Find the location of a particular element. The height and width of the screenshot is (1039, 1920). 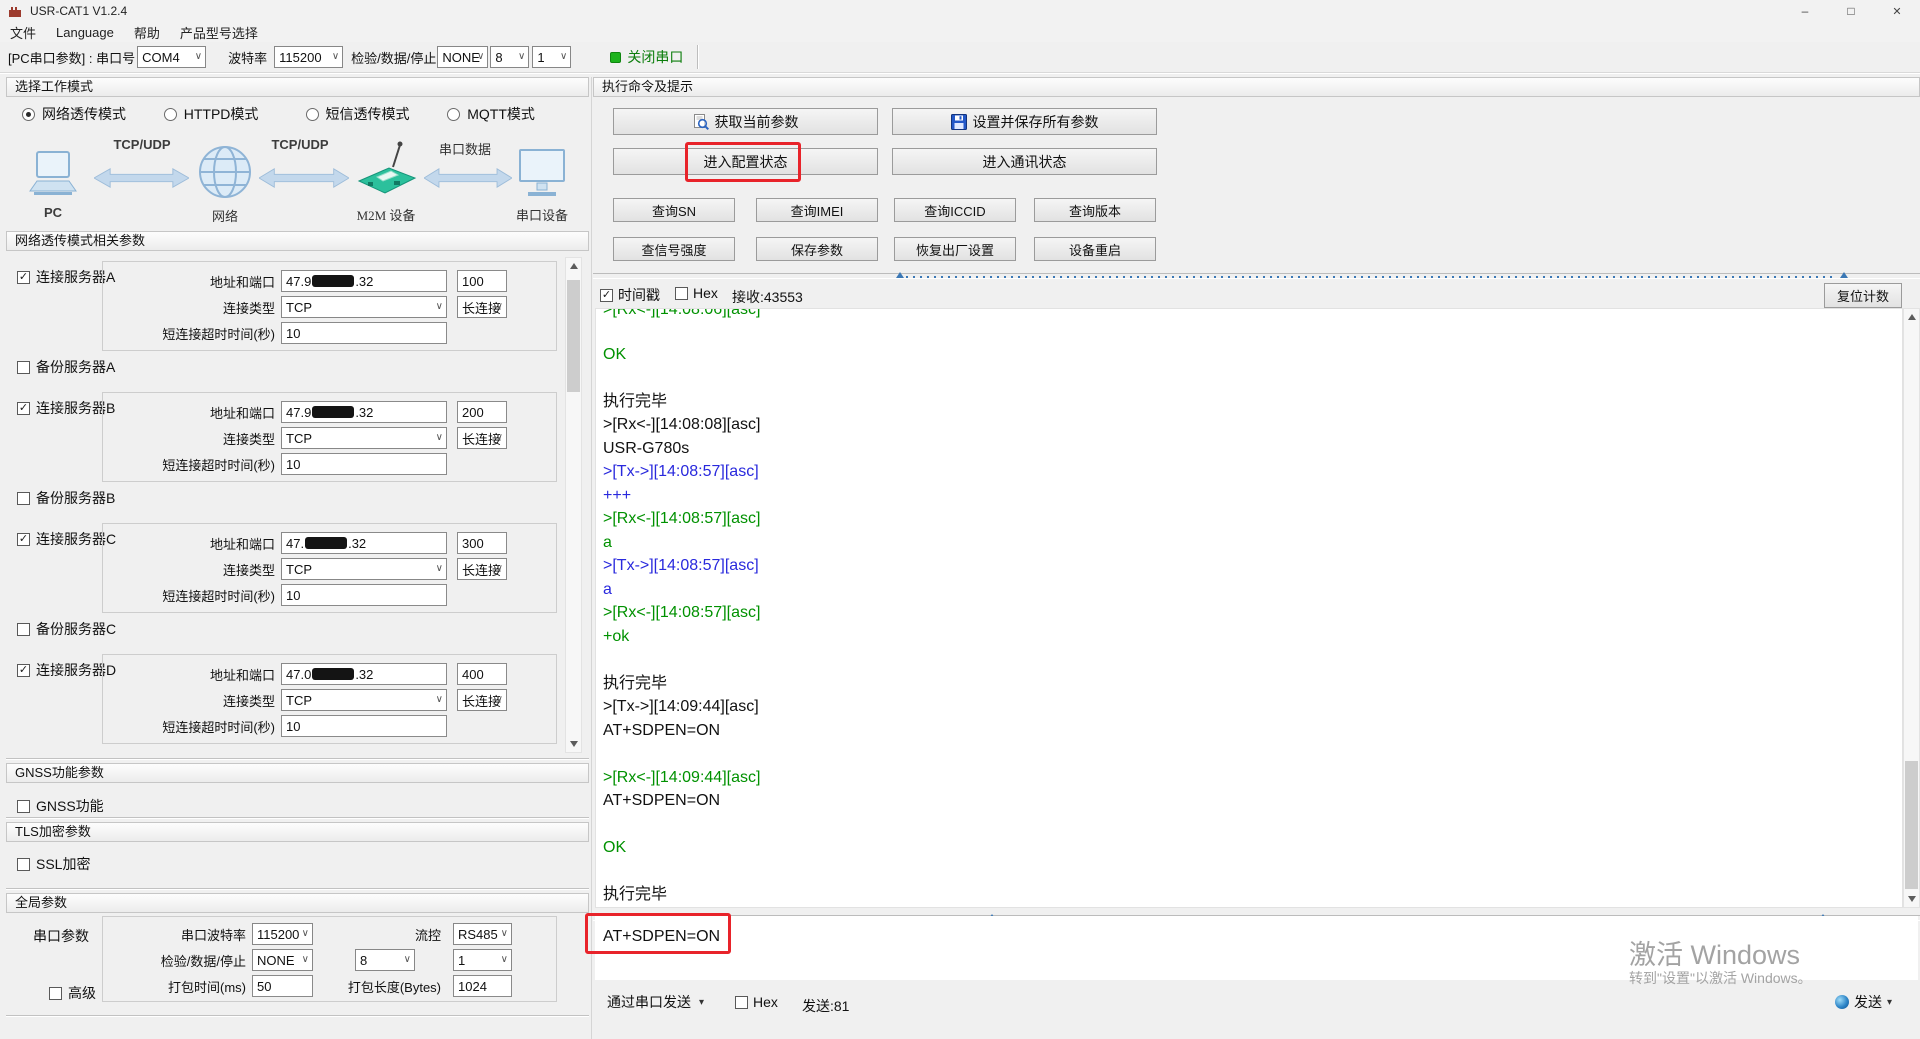

menu-item: 文件 is located at coordinates (23, 32).